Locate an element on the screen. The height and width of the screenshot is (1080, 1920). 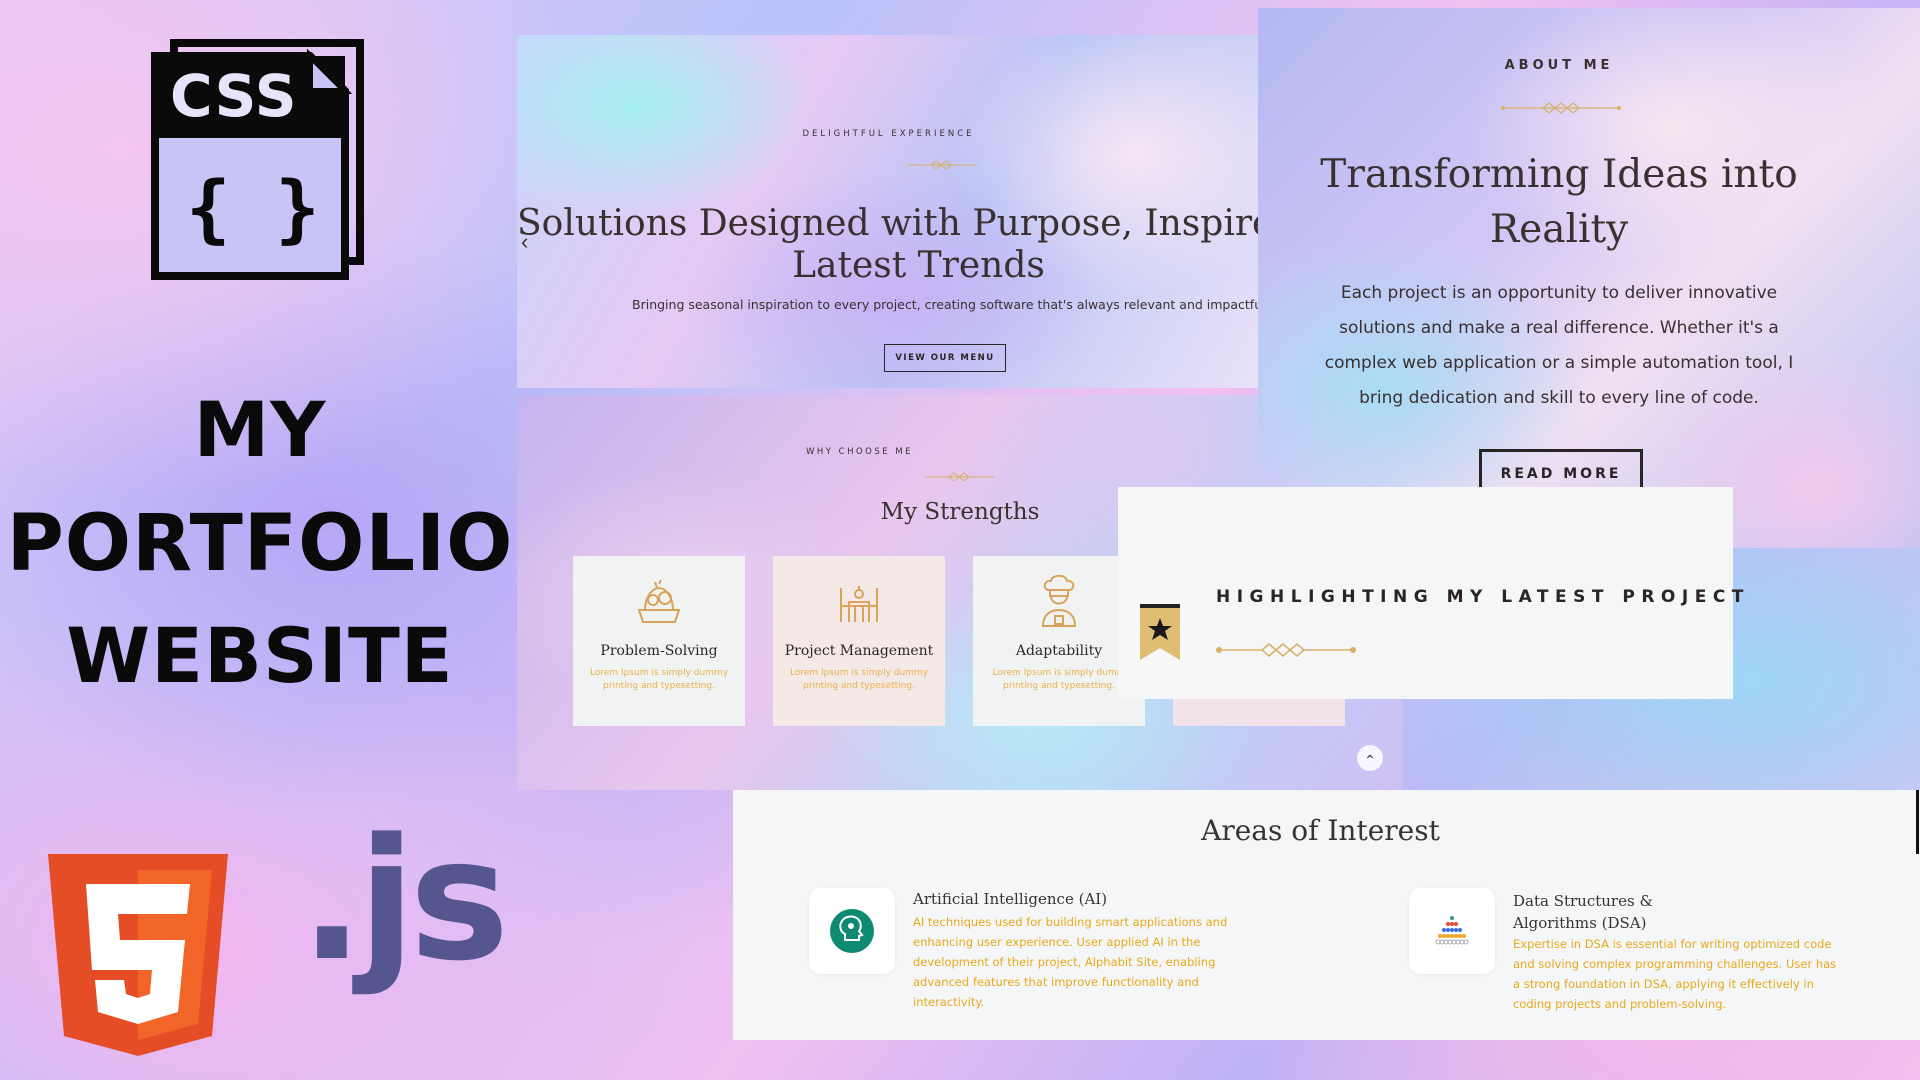
about-heading-line-1: Transforming Ideas into is located at coordinates (1559, 174).